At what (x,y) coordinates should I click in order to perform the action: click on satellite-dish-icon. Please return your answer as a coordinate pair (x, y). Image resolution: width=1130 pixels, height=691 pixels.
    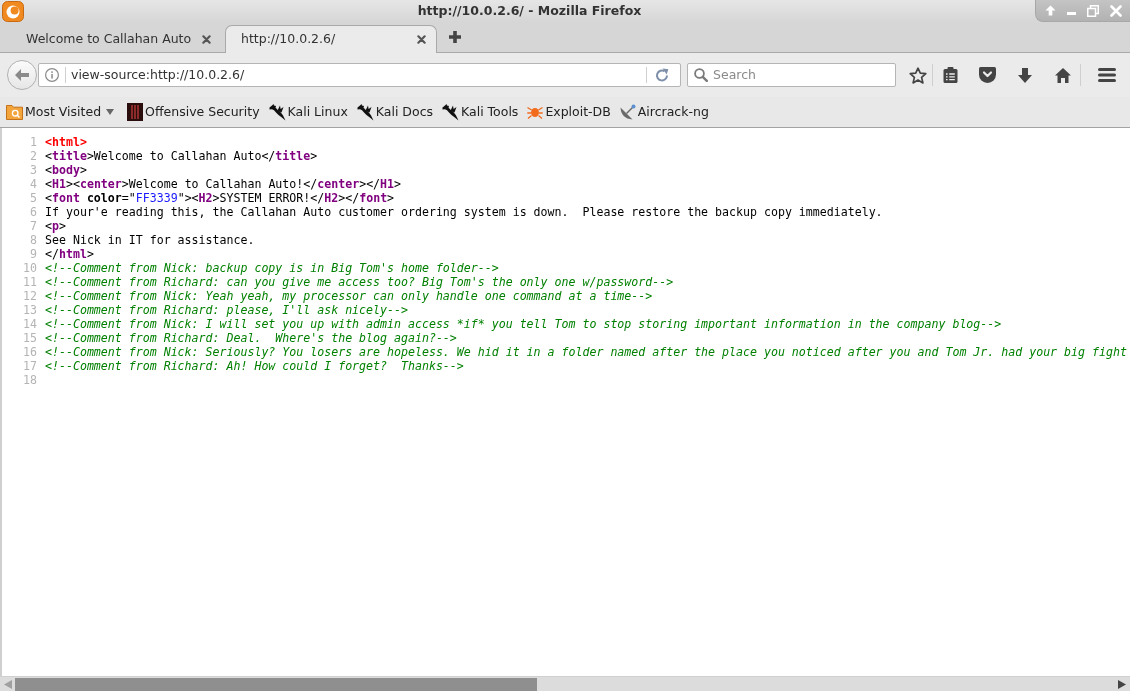
    Looking at the image, I should click on (627, 112).